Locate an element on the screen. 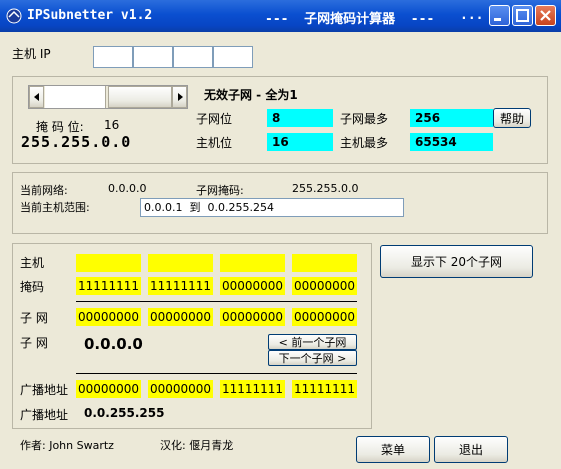 This screenshot has height=469, width=561. subnet-binary-octet-3: 00000000 is located at coordinates (252, 317).